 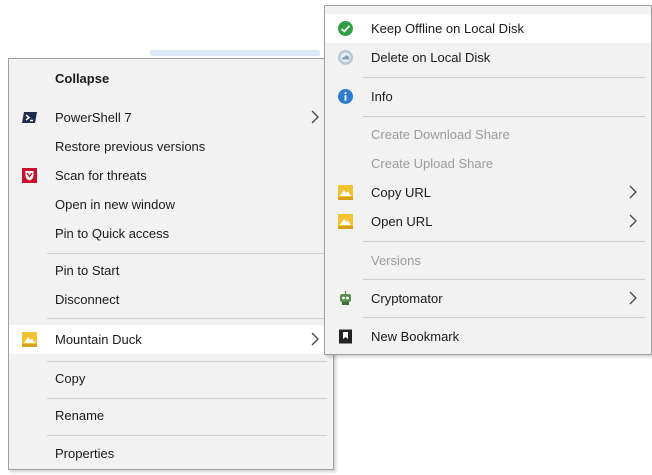 I want to click on menu-item-mountain-duck: Mountain Duck, so click(x=171, y=339).